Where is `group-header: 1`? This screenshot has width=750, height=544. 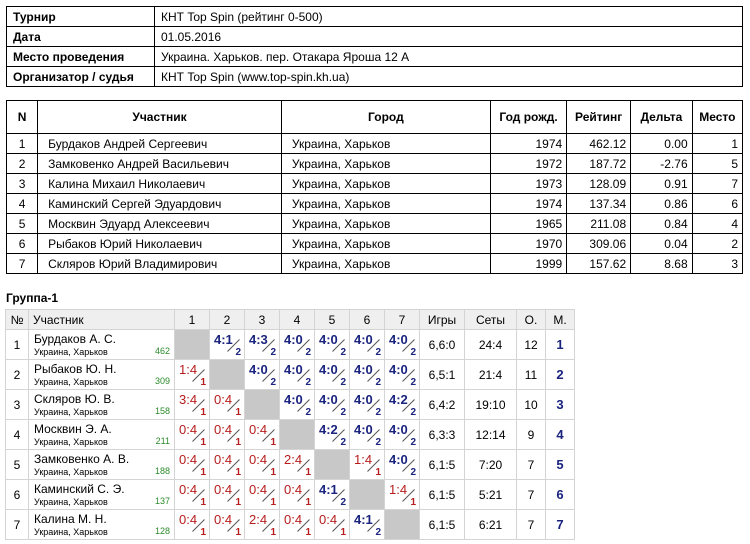 group-header: 1 is located at coordinates (192, 319).